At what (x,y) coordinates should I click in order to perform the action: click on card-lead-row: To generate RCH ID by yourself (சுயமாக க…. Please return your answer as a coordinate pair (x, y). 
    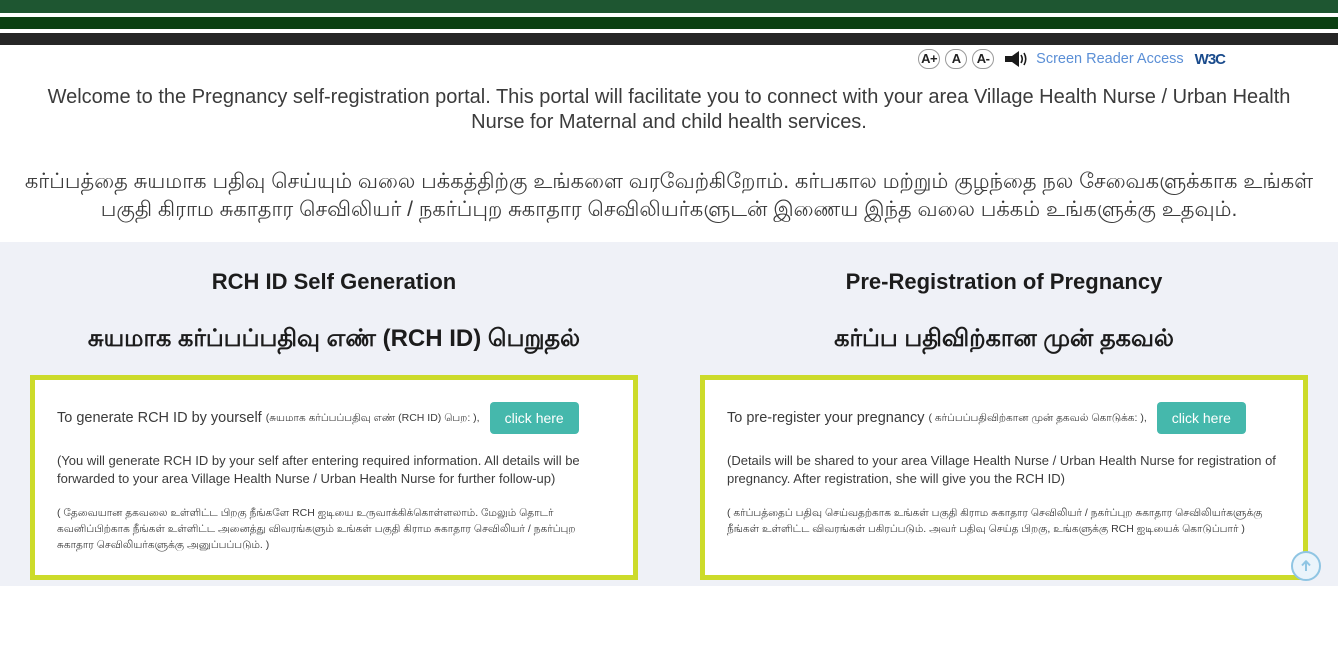
    Looking at the image, I should click on (335, 418).